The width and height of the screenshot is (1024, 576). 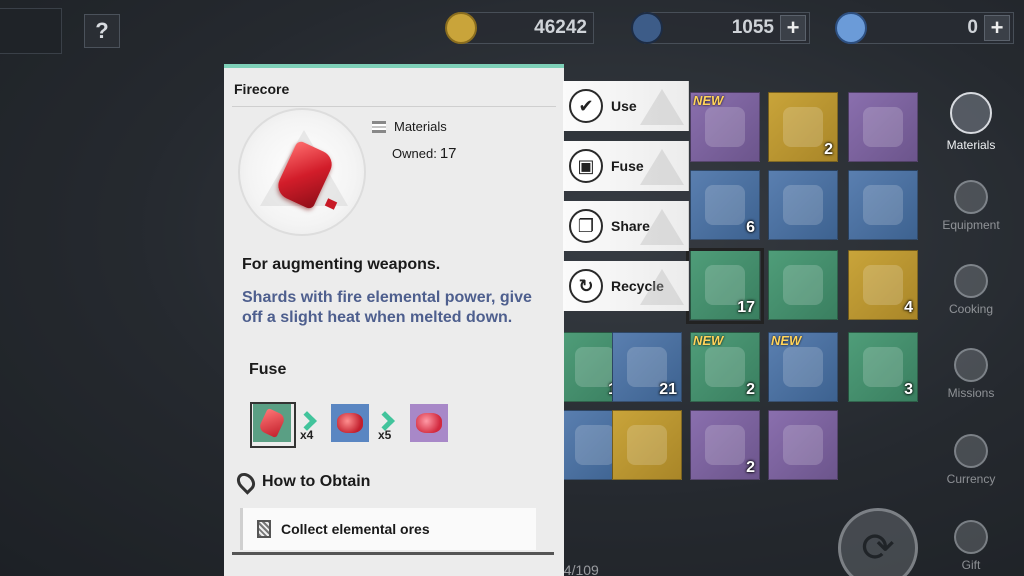 I want to click on location-pin-icon, so click(x=246, y=482).